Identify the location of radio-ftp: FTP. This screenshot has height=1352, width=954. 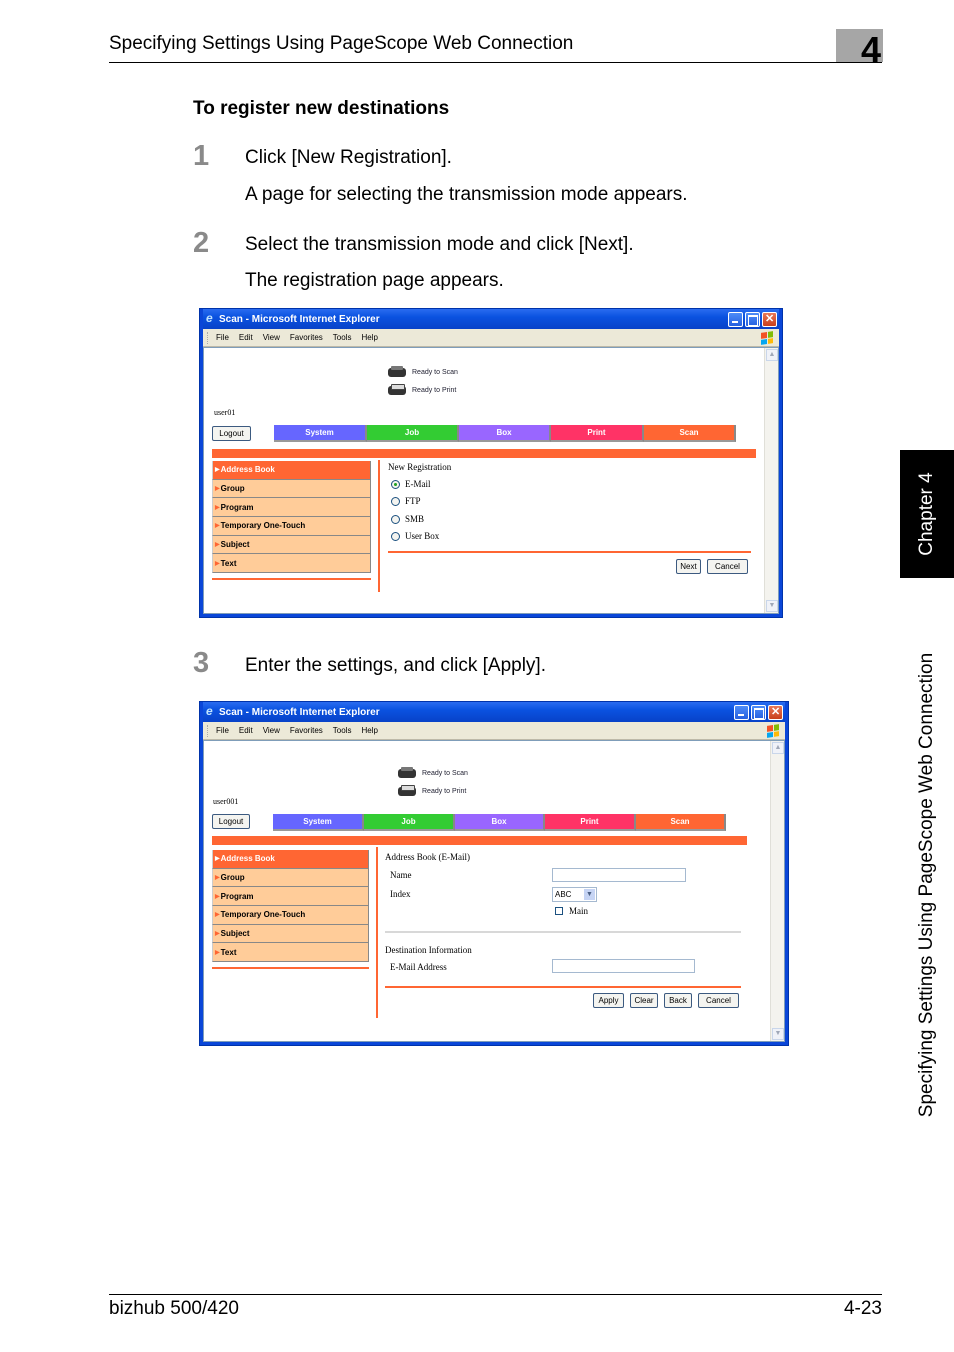
(406, 501).